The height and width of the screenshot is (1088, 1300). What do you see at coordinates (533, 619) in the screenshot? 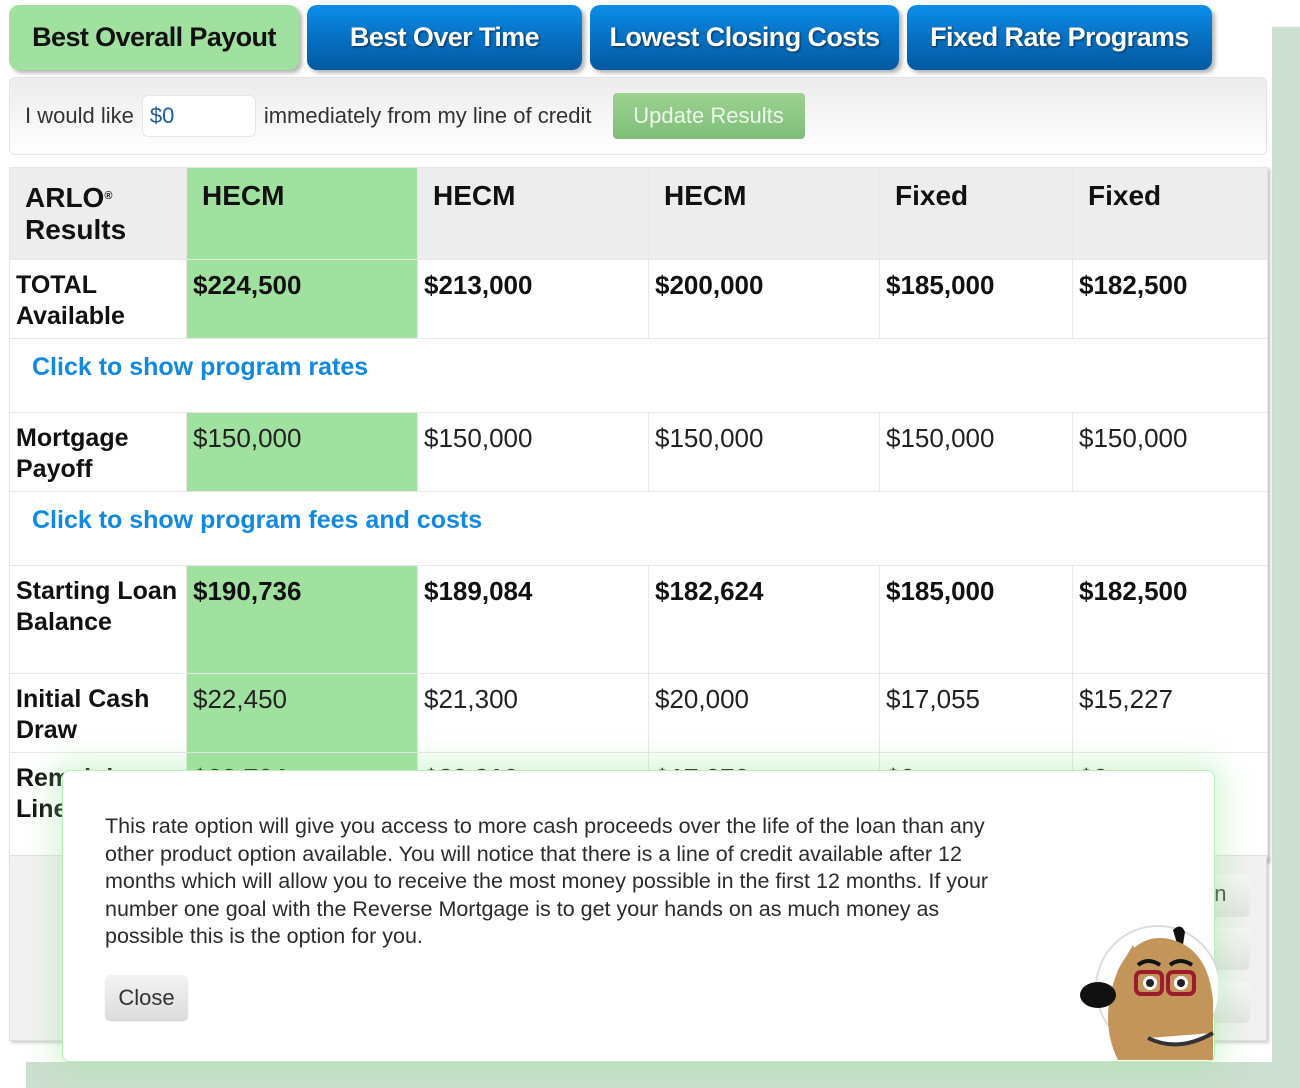
I see `table-cell: $189,084` at bounding box center [533, 619].